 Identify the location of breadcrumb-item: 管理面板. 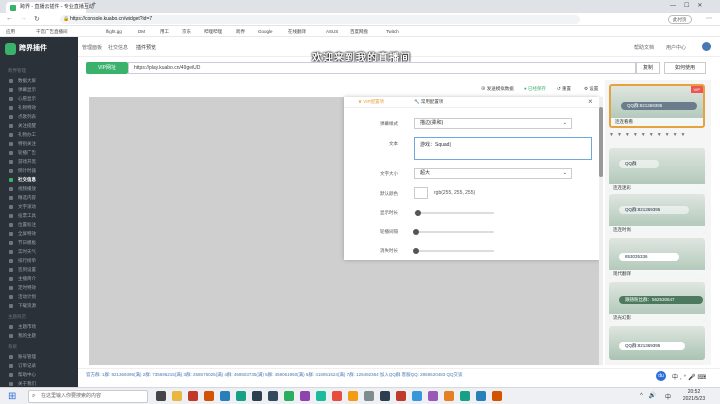
(92, 47).